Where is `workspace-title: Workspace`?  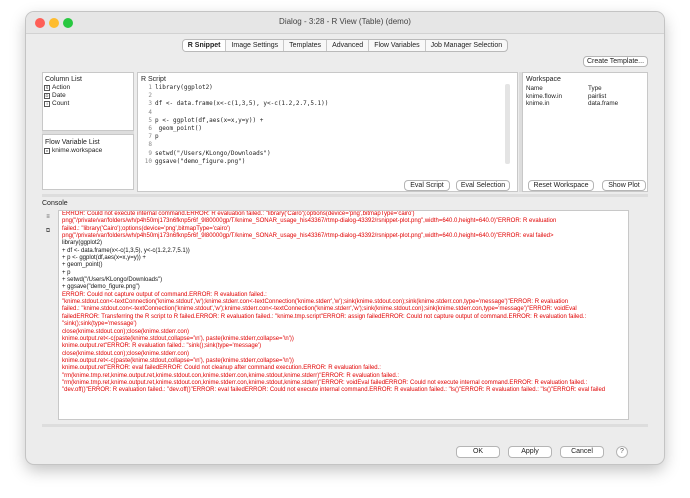
workspace-title: Workspace is located at coordinates (543, 79).